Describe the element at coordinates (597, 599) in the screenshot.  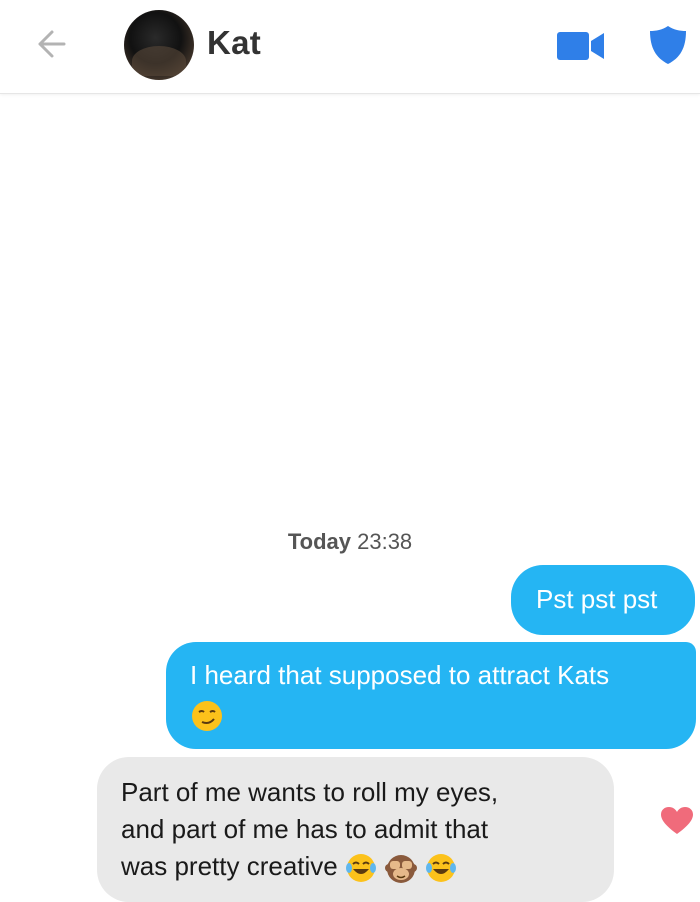
I see `message-text: Pst pst pst` at that location.